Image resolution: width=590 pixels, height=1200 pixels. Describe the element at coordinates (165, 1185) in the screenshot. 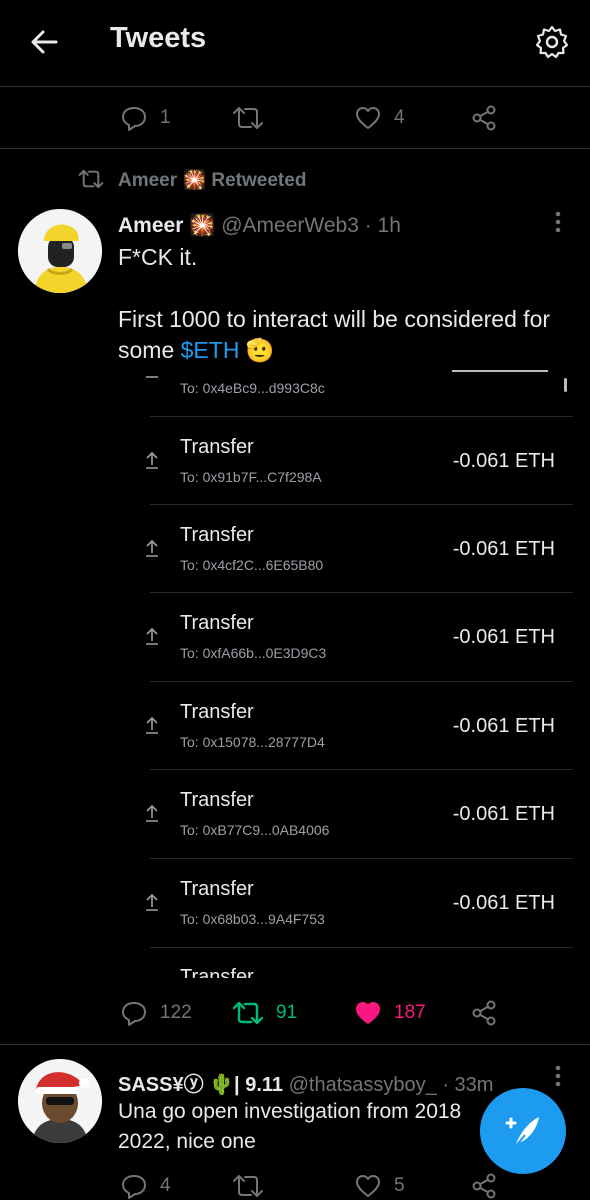

I see `reply-count: 4` at that location.